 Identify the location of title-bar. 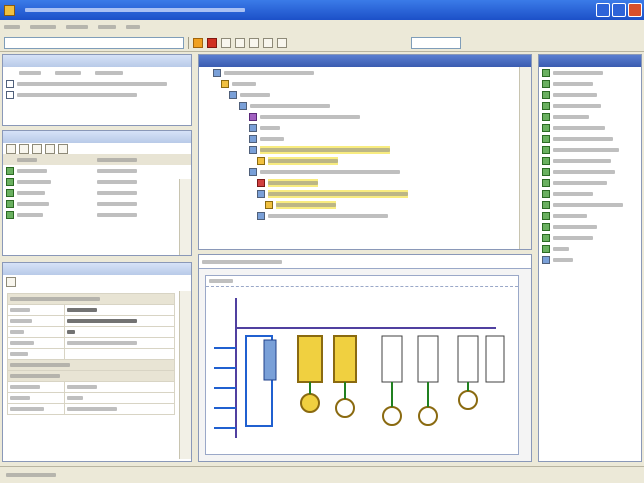
(322, 10).